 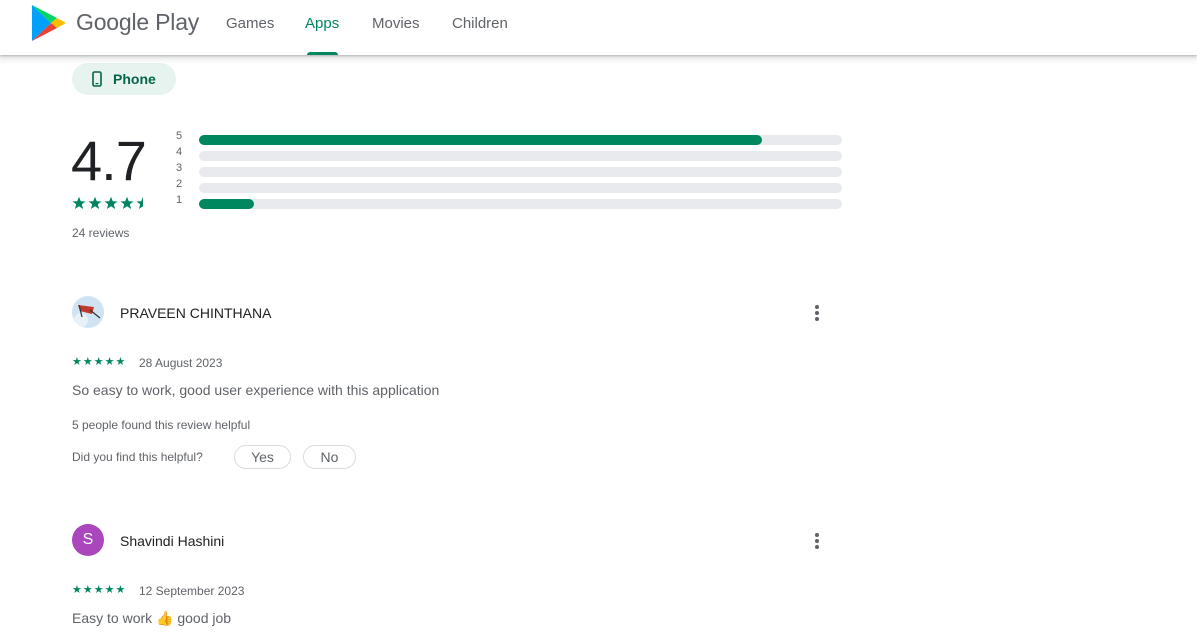 I want to click on histogram-row-5: 5, so click(x=511, y=138).